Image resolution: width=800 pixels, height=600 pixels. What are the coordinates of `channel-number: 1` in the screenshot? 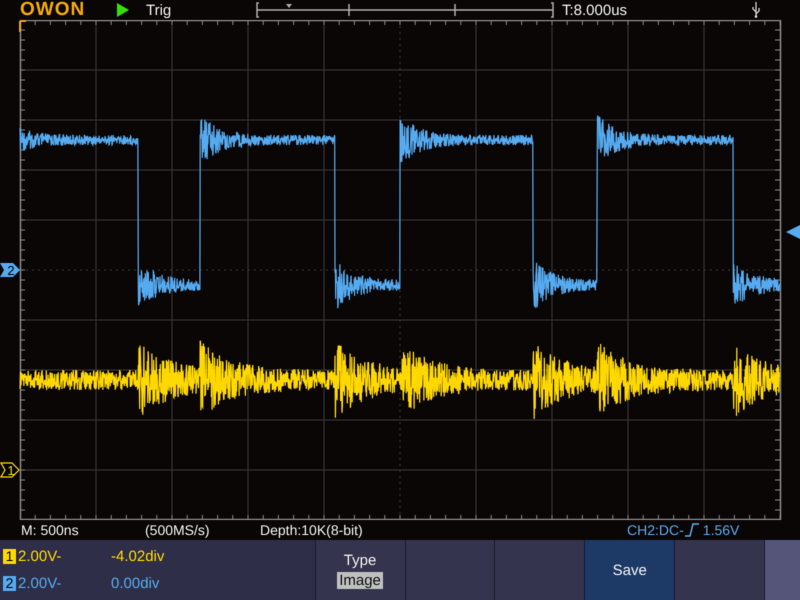 It's located at (9, 556).